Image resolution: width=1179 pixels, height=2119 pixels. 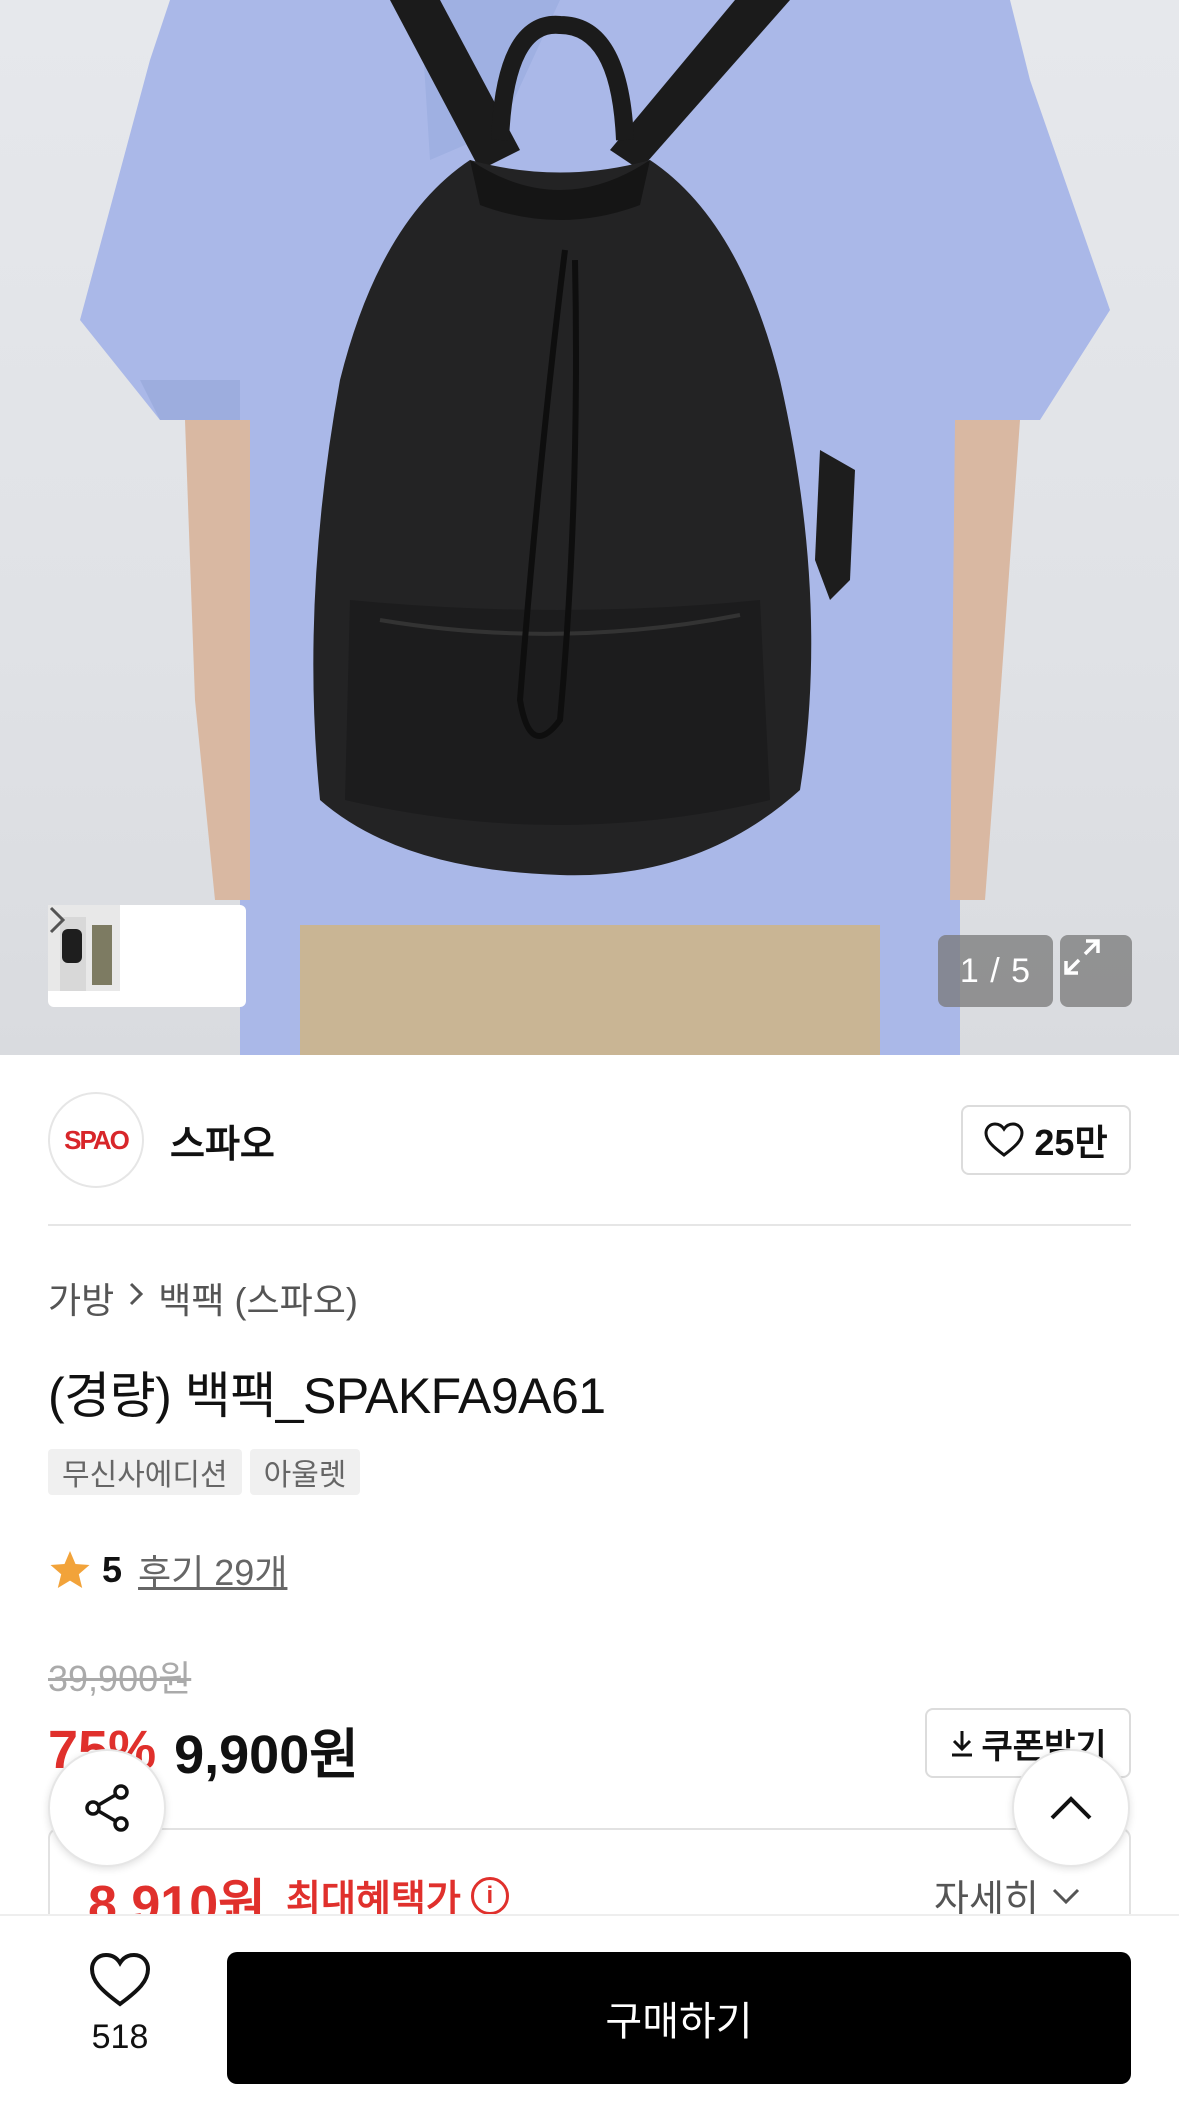 I want to click on breadcrumb-subcategory: 백팩 (스파오), so click(x=258, y=1298).